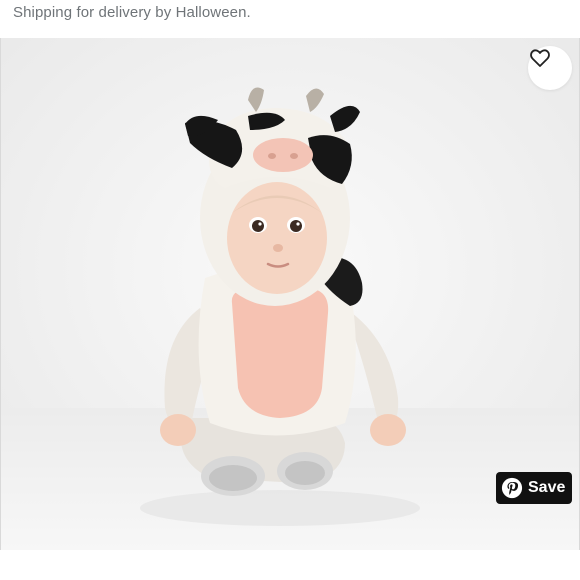 The height and width of the screenshot is (580, 580). Describe the element at coordinates (547, 487) in the screenshot. I see `save-label: Save` at that location.